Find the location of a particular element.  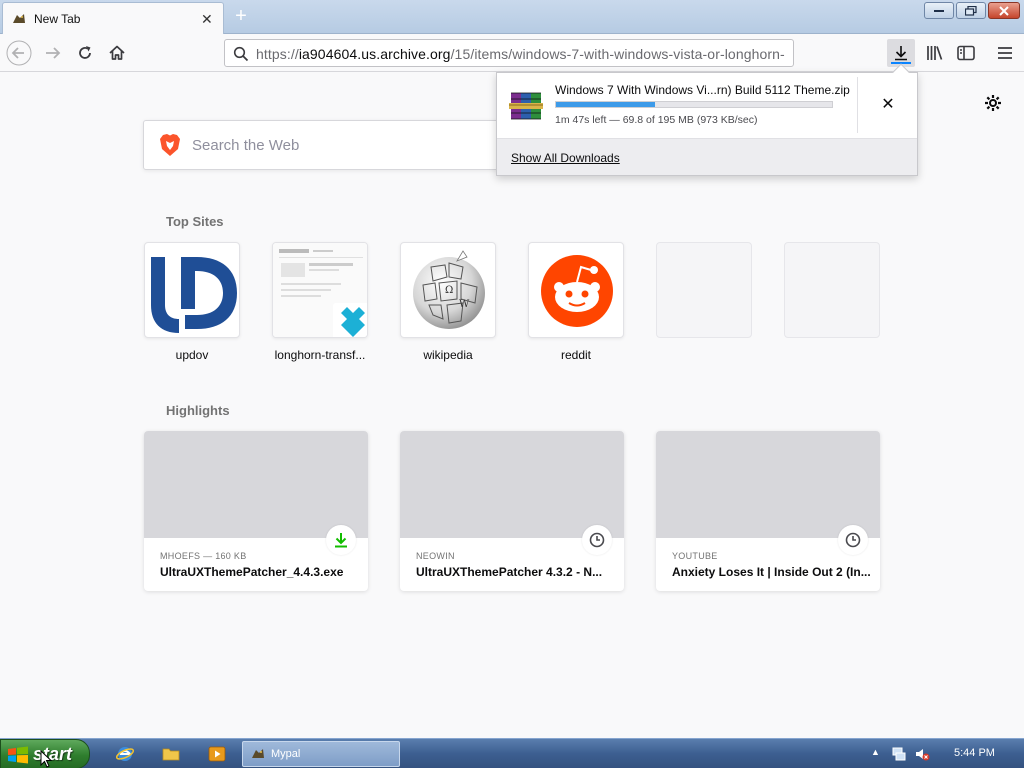

site-thumbnail: Ω W is located at coordinates (448, 290).